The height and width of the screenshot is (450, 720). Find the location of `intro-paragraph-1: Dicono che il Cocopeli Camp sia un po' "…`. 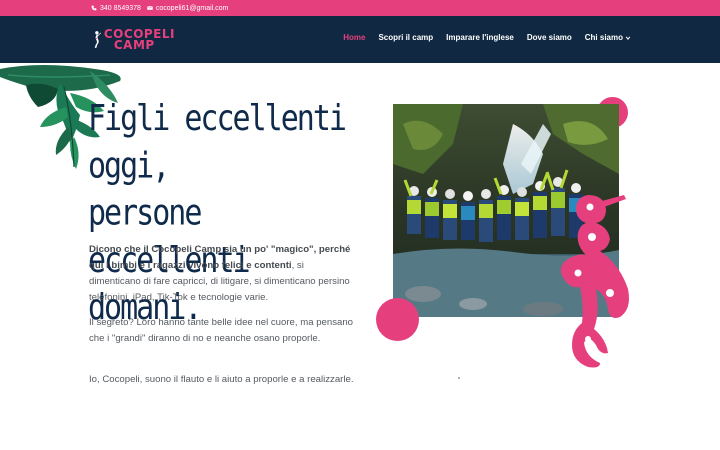

intro-paragraph-1: Dicono che il Cocopeli Camp sia un po' "… is located at coordinates (223, 274).